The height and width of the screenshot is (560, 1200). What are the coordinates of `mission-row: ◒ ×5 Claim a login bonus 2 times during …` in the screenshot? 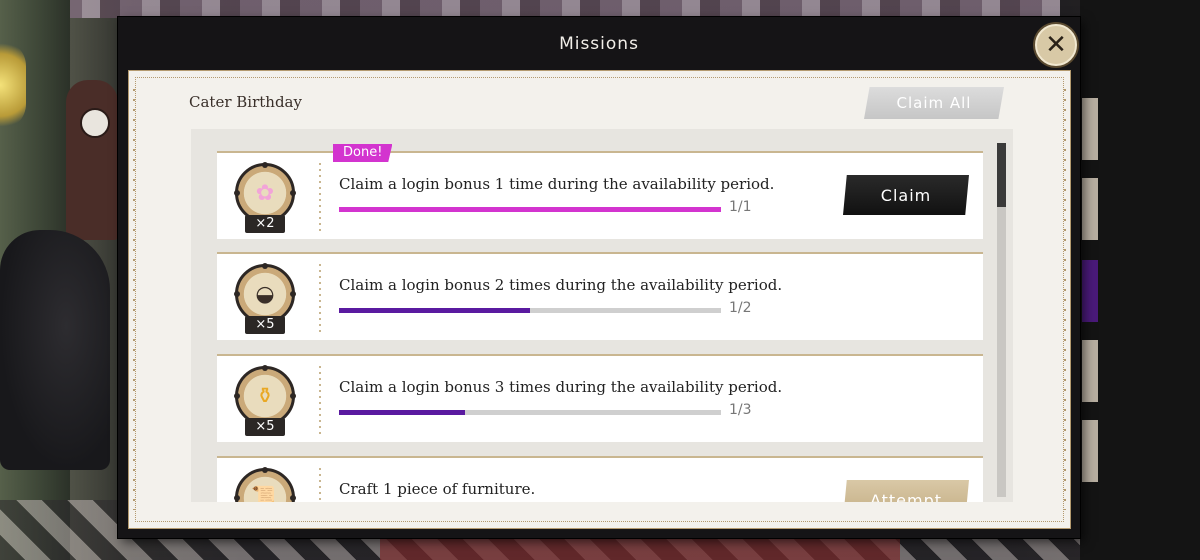 It's located at (600, 296).